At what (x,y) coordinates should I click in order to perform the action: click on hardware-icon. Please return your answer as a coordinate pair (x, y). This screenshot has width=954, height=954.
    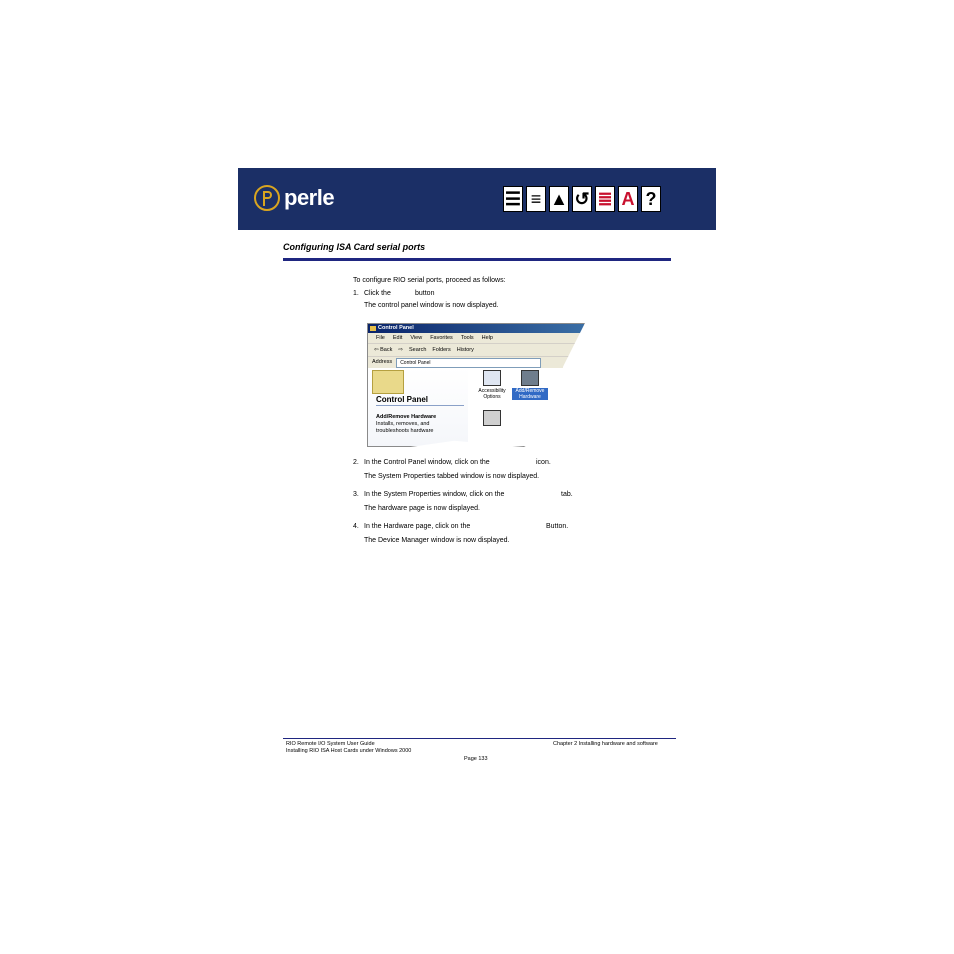
    Looking at the image, I should click on (530, 378).